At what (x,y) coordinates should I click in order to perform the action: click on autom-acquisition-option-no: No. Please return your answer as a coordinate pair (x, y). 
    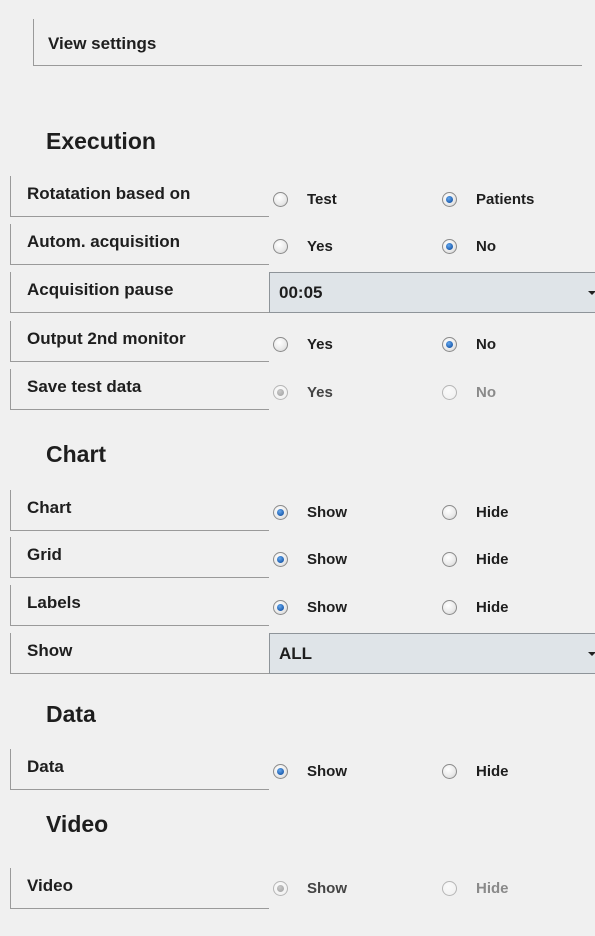
    Looking at the image, I should click on (469, 246).